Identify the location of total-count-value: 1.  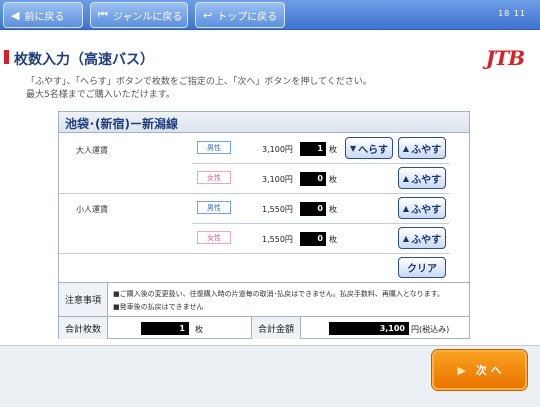
(165, 328).